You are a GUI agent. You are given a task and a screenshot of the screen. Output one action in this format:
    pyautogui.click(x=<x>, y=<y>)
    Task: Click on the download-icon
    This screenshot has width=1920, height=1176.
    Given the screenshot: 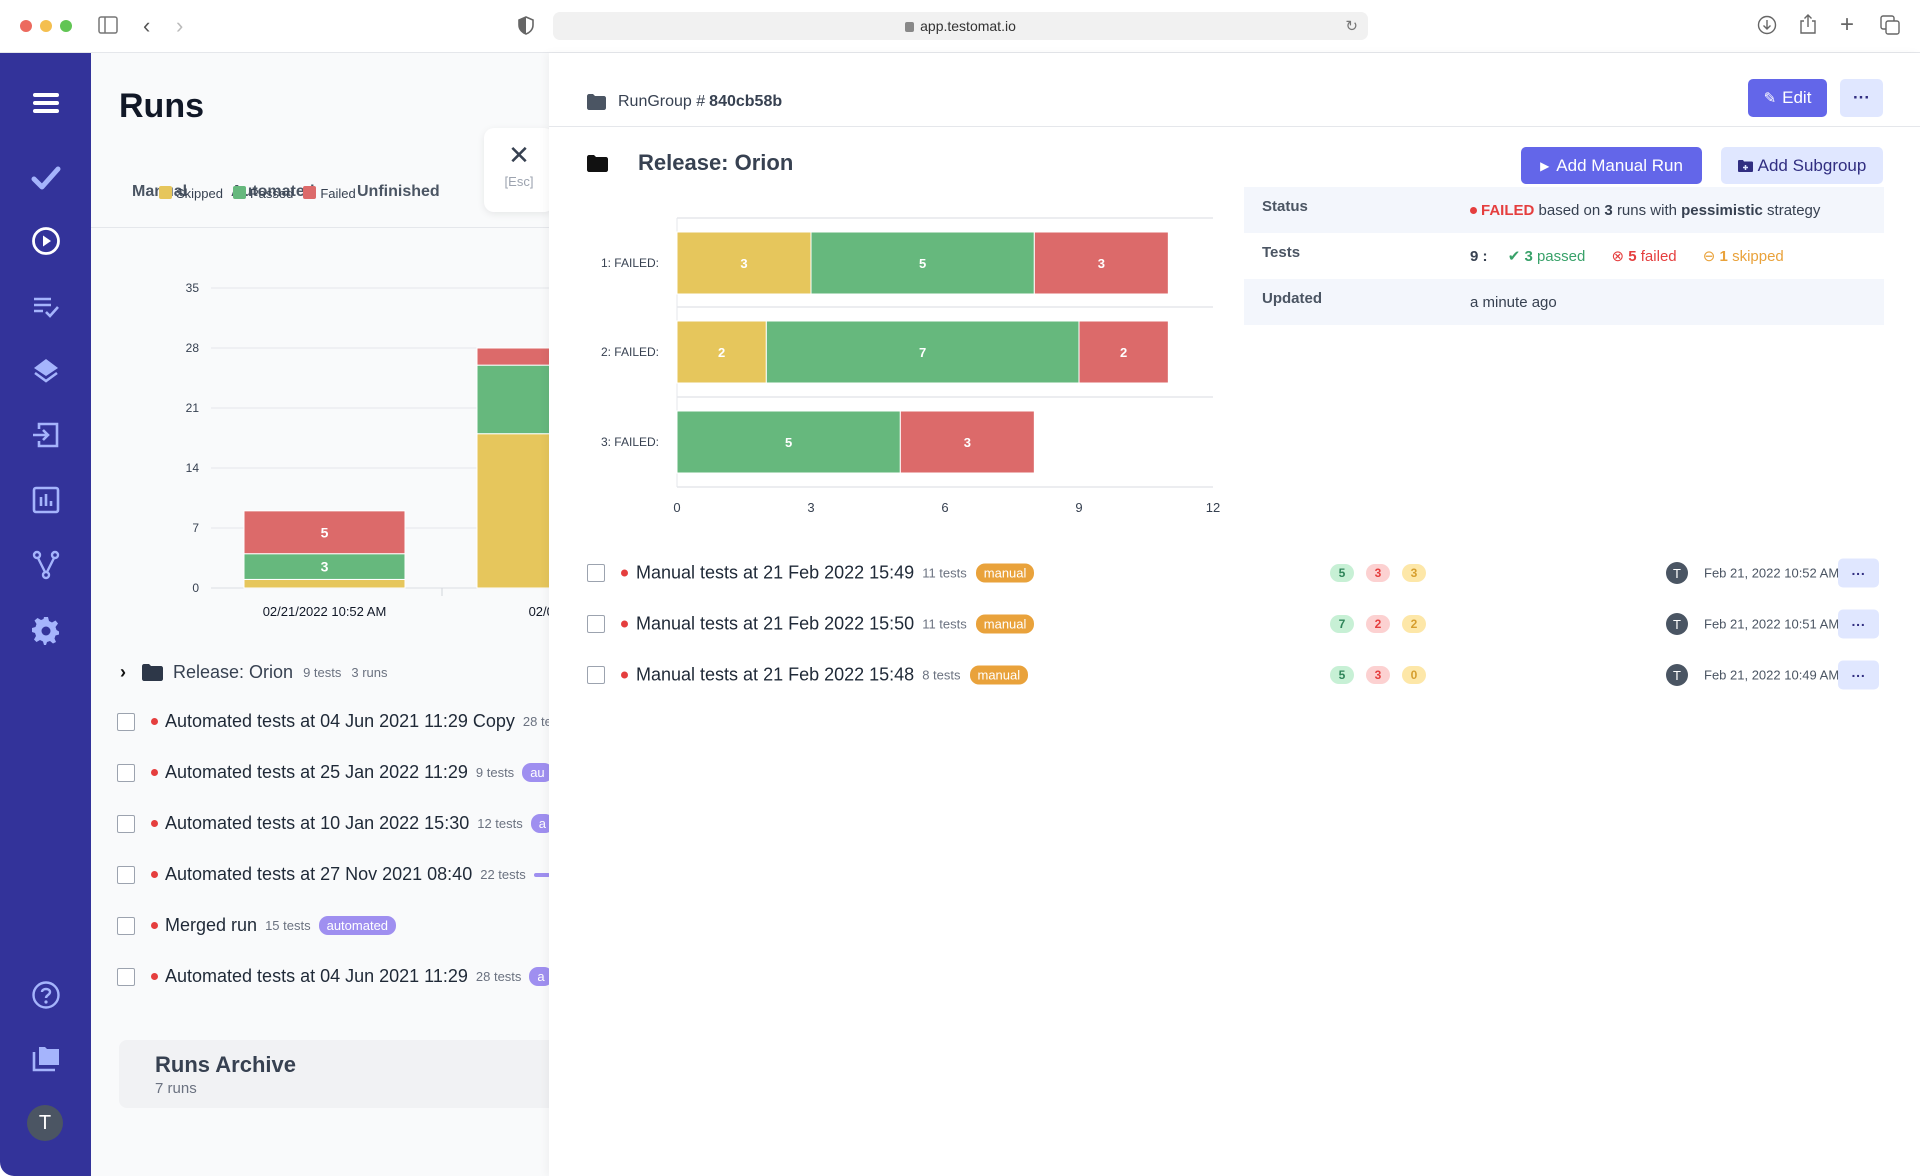 What is the action you would take?
    pyautogui.click(x=1767, y=26)
    